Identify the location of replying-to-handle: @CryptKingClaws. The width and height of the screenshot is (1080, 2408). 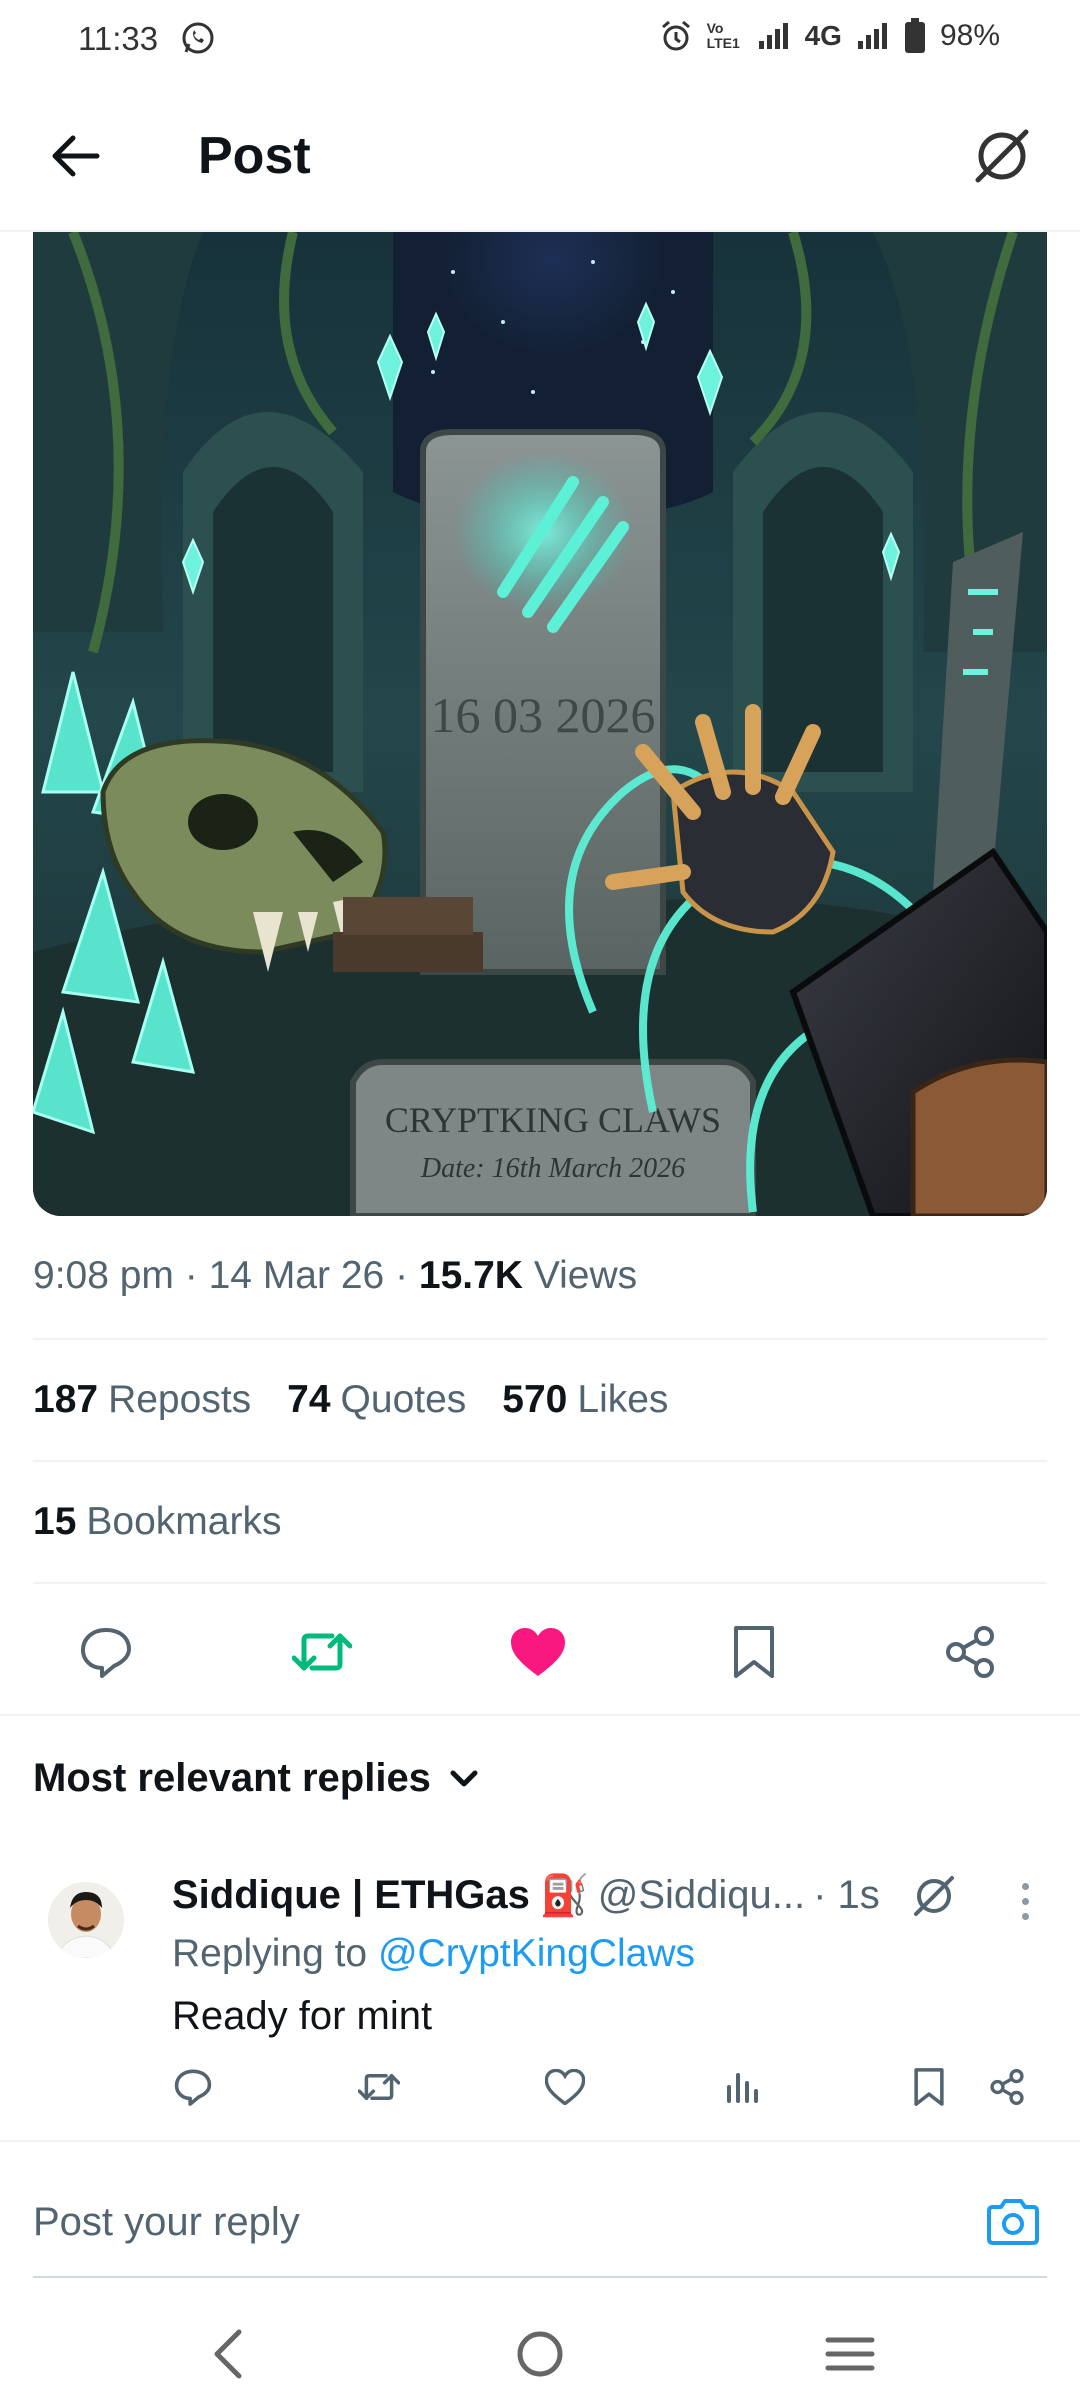
(536, 1953).